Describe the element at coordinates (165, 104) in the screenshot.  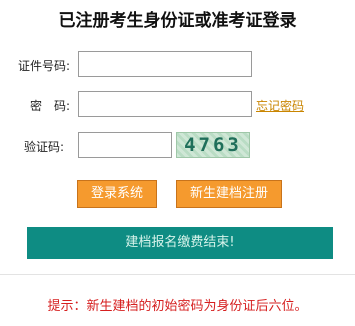
I see `password-input` at that location.